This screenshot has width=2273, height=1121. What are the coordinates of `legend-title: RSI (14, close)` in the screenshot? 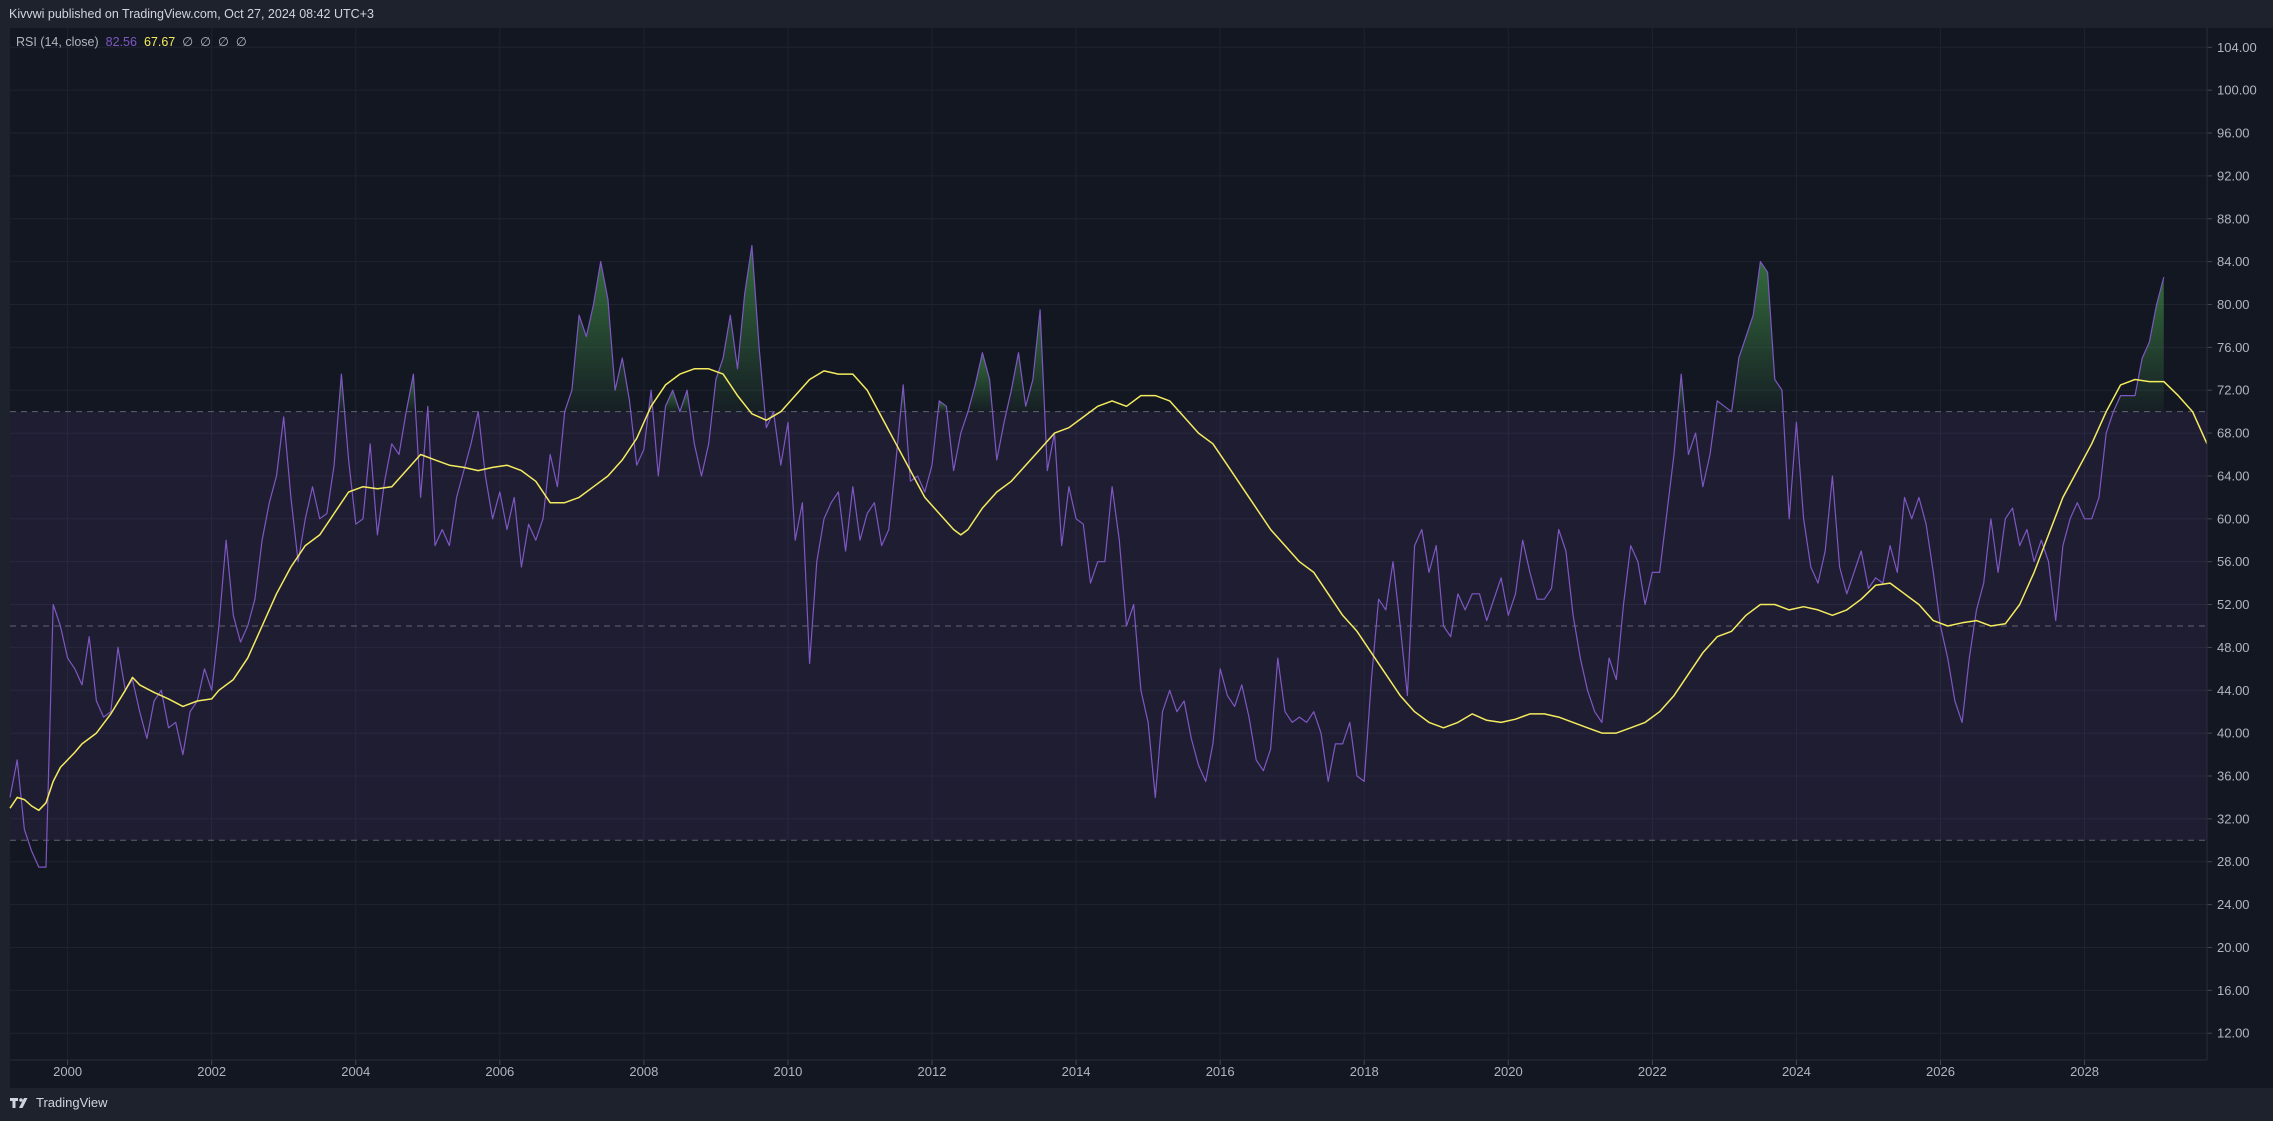 It's located at (57, 41).